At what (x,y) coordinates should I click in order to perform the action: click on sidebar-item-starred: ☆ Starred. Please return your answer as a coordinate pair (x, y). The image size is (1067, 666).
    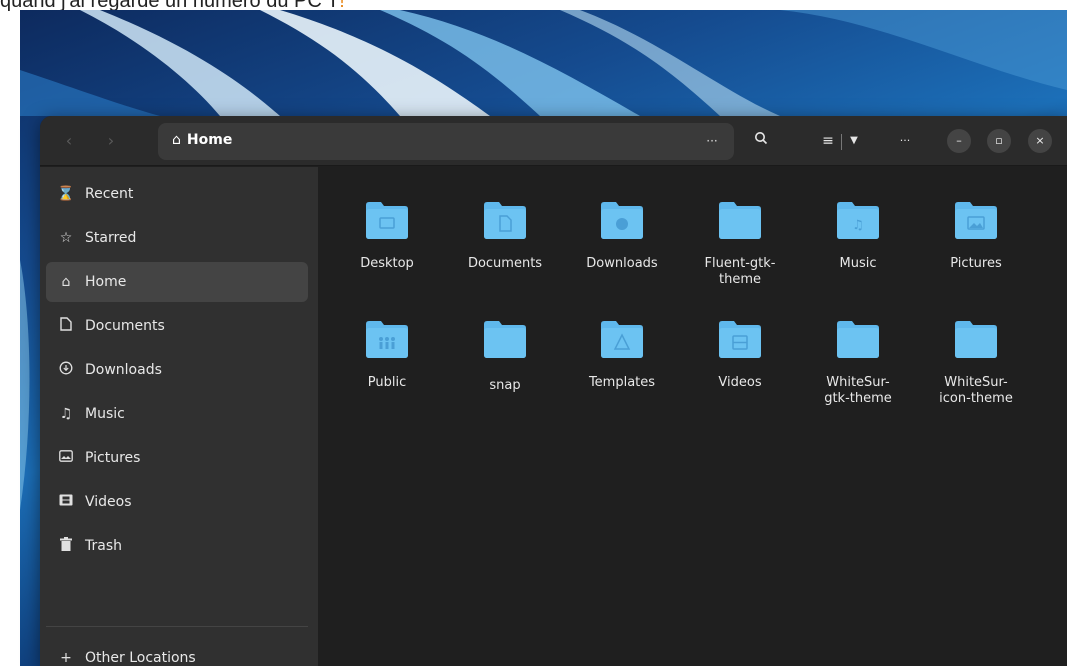
    Looking at the image, I should click on (177, 238).